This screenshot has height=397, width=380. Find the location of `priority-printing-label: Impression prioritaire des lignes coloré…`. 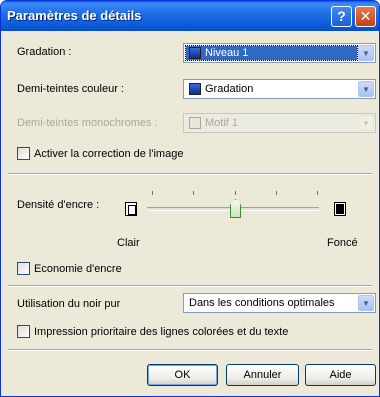

priority-printing-label: Impression prioritaire des lignes coloré… is located at coordinates (161, 332).